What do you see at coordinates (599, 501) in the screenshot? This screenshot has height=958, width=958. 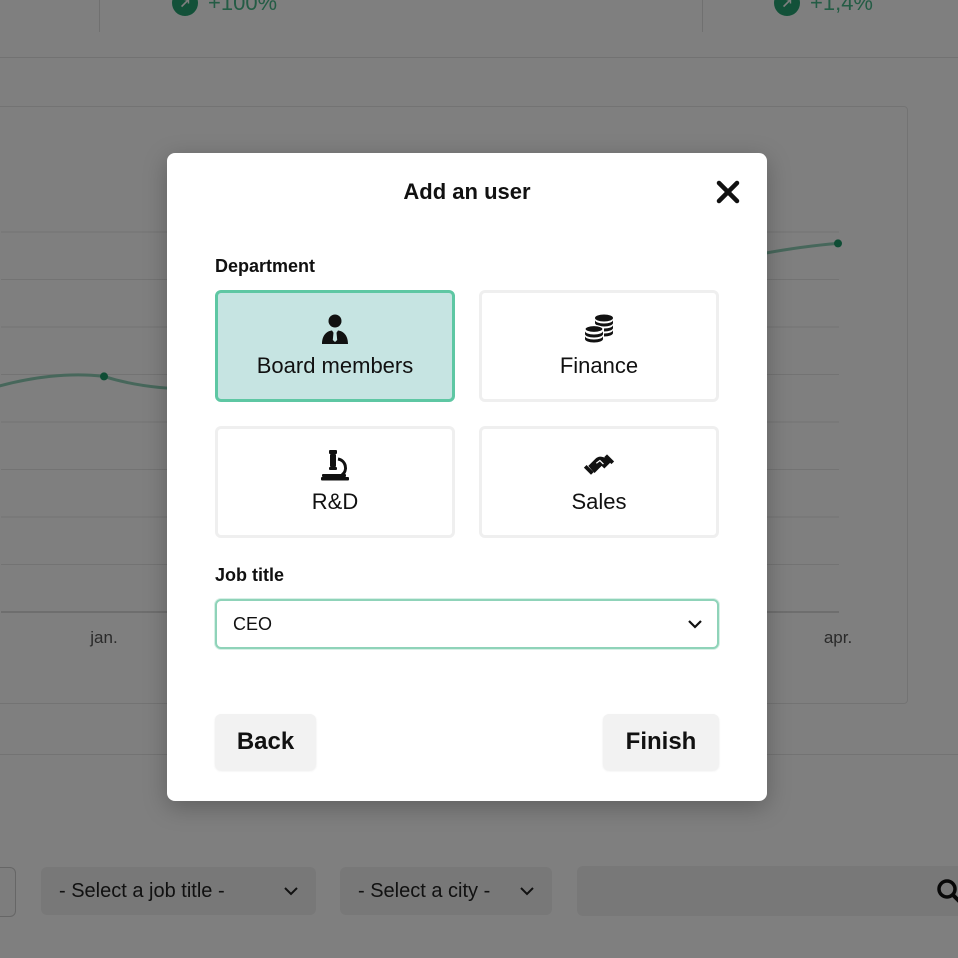 I see `department-label-text: Sales` at bounding box center [599, 501].